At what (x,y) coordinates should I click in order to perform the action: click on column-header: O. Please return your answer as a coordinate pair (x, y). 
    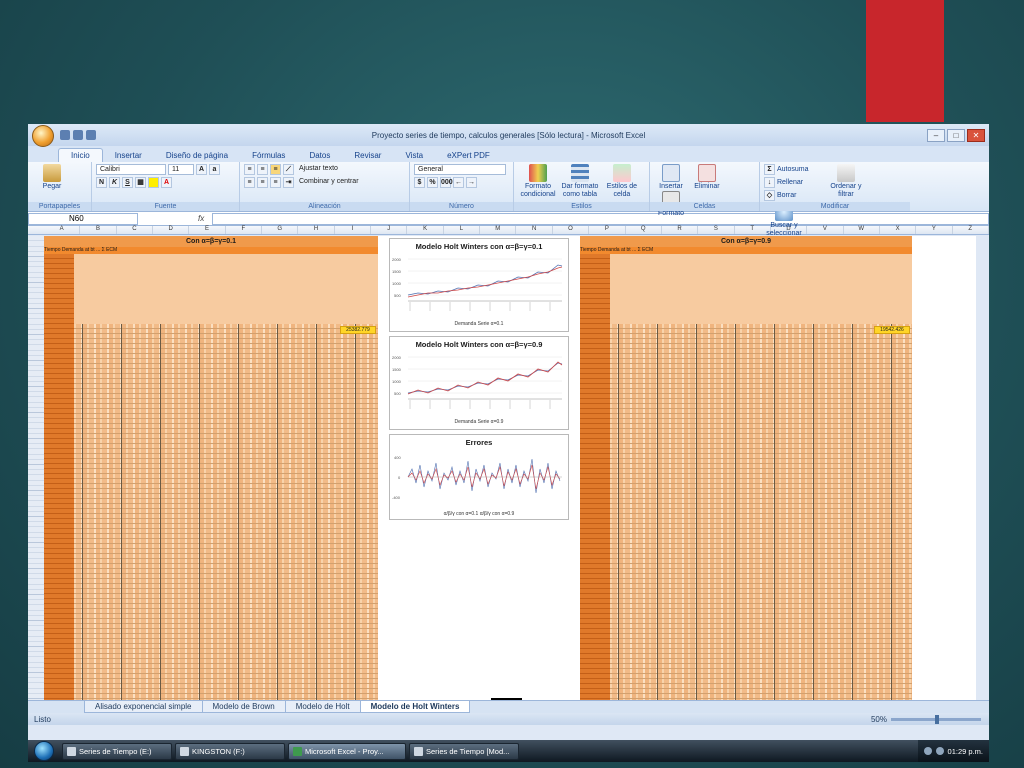
    Looking at the image, I should click on (571, 230).